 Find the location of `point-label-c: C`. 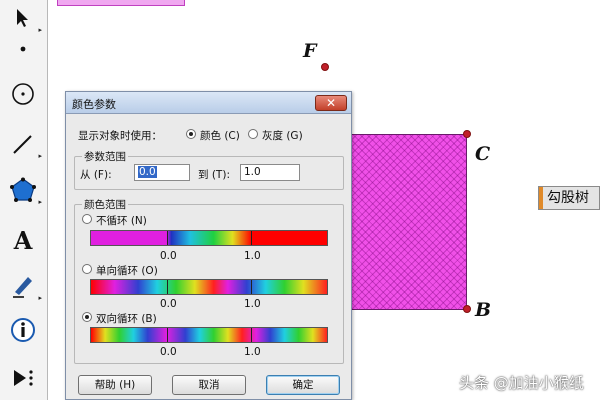

point-label-c: C is located at coordinates (482, 154).